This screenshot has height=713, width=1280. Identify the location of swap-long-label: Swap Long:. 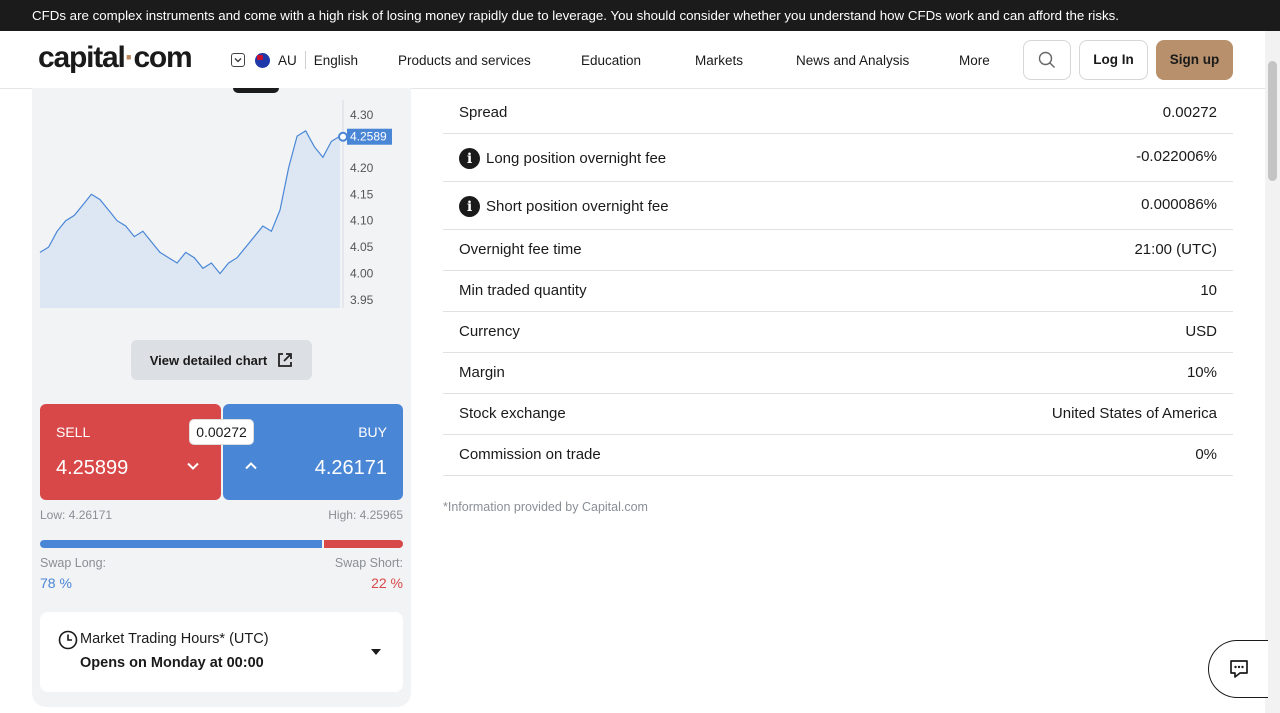
(73, 563).